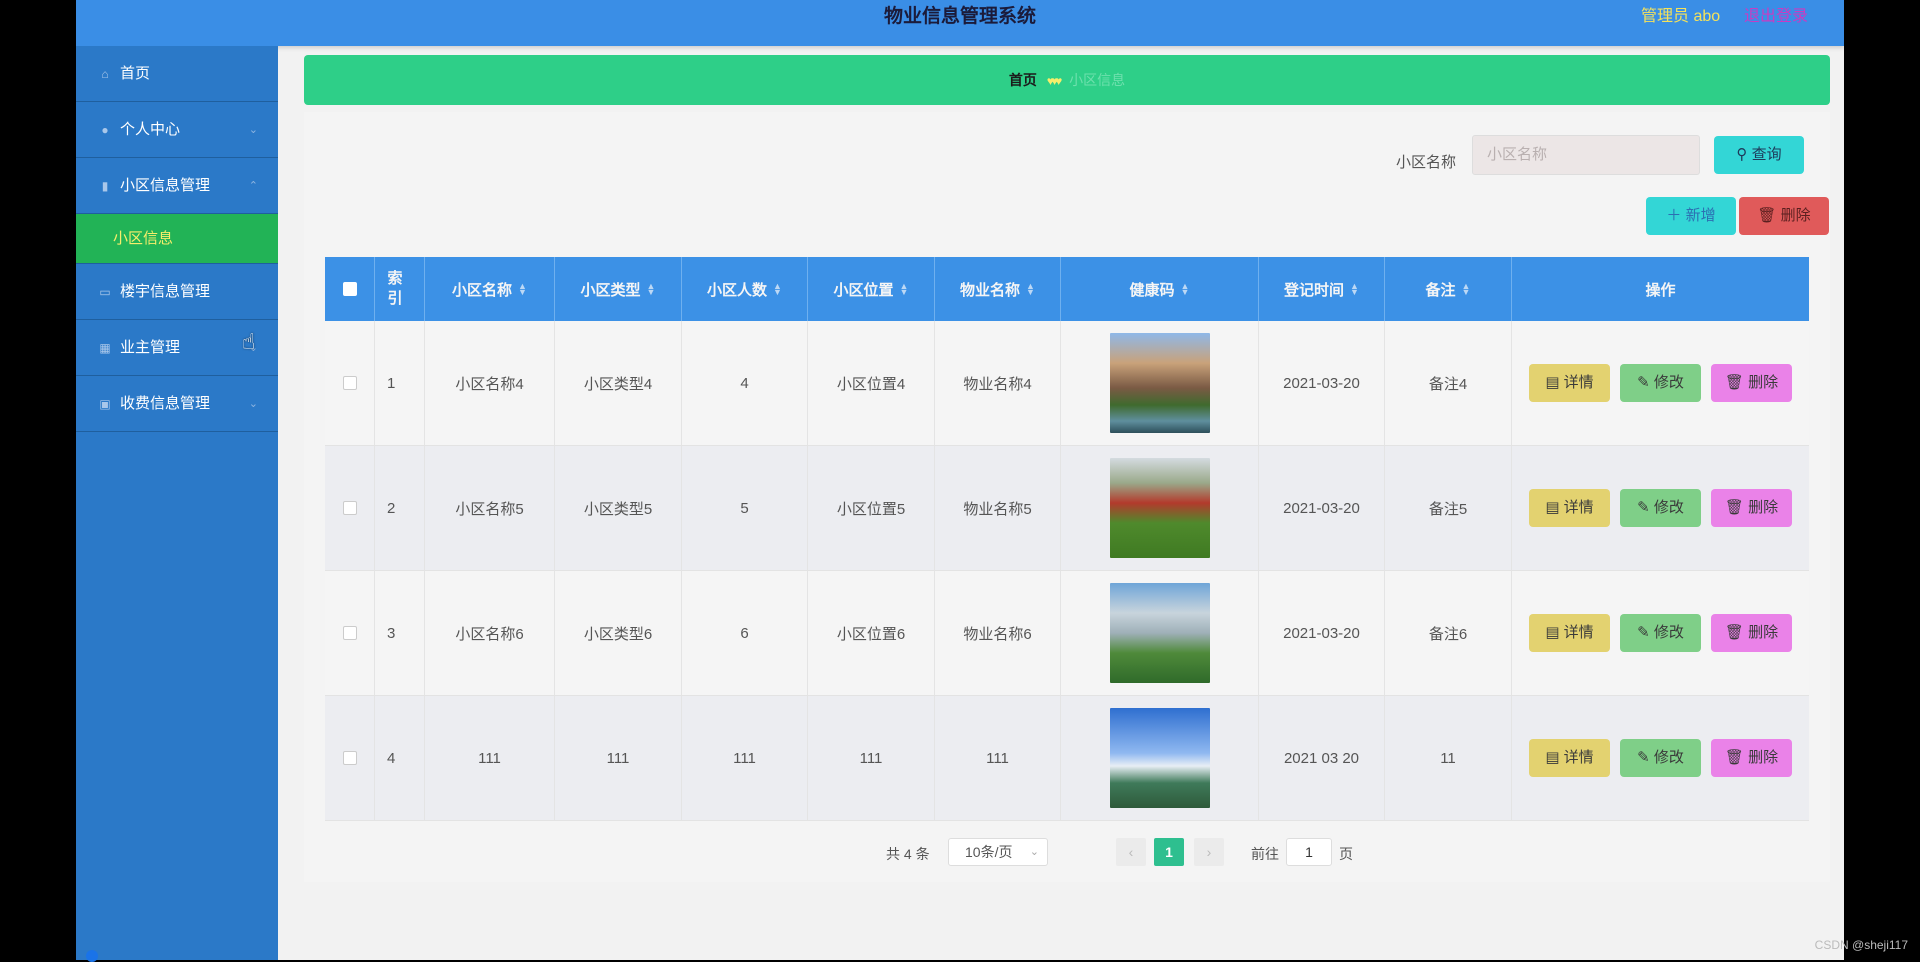 This screenshot has width=1920, height=962. I want to click on add-button: ＋ 新增, so click(1691, 216).